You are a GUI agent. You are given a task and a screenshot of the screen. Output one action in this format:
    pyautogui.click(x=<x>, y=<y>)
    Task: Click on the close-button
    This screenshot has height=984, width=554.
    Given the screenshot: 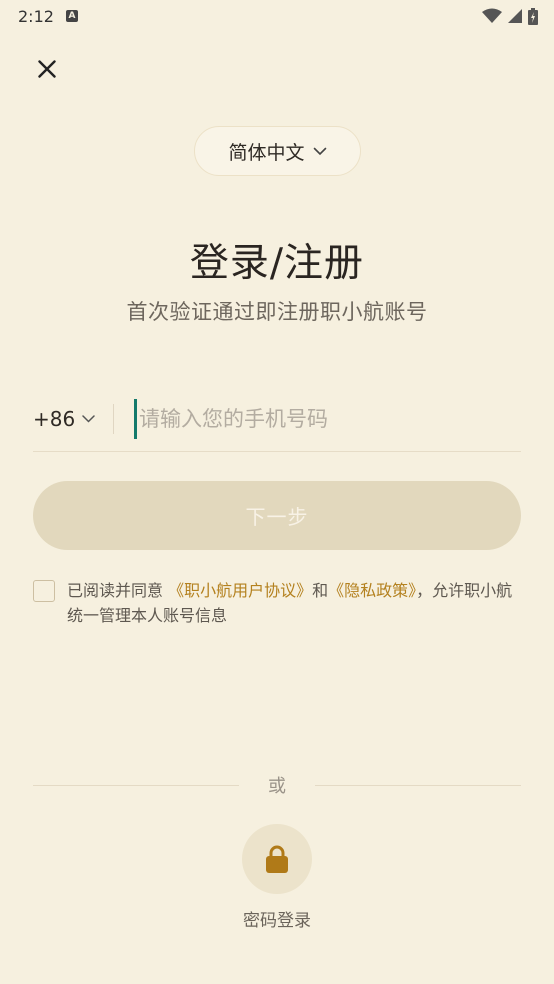 What is the action you would take?
    pyautogui.click(x=47, y=69)
    